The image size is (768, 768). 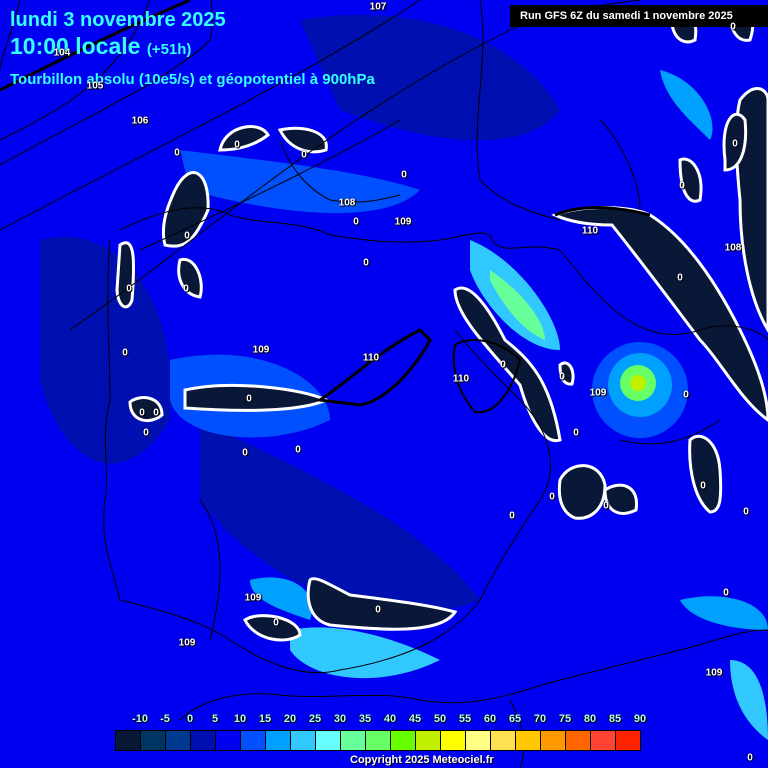 I want to click on legend-tick-label: 90, so click(x=640, y=719).